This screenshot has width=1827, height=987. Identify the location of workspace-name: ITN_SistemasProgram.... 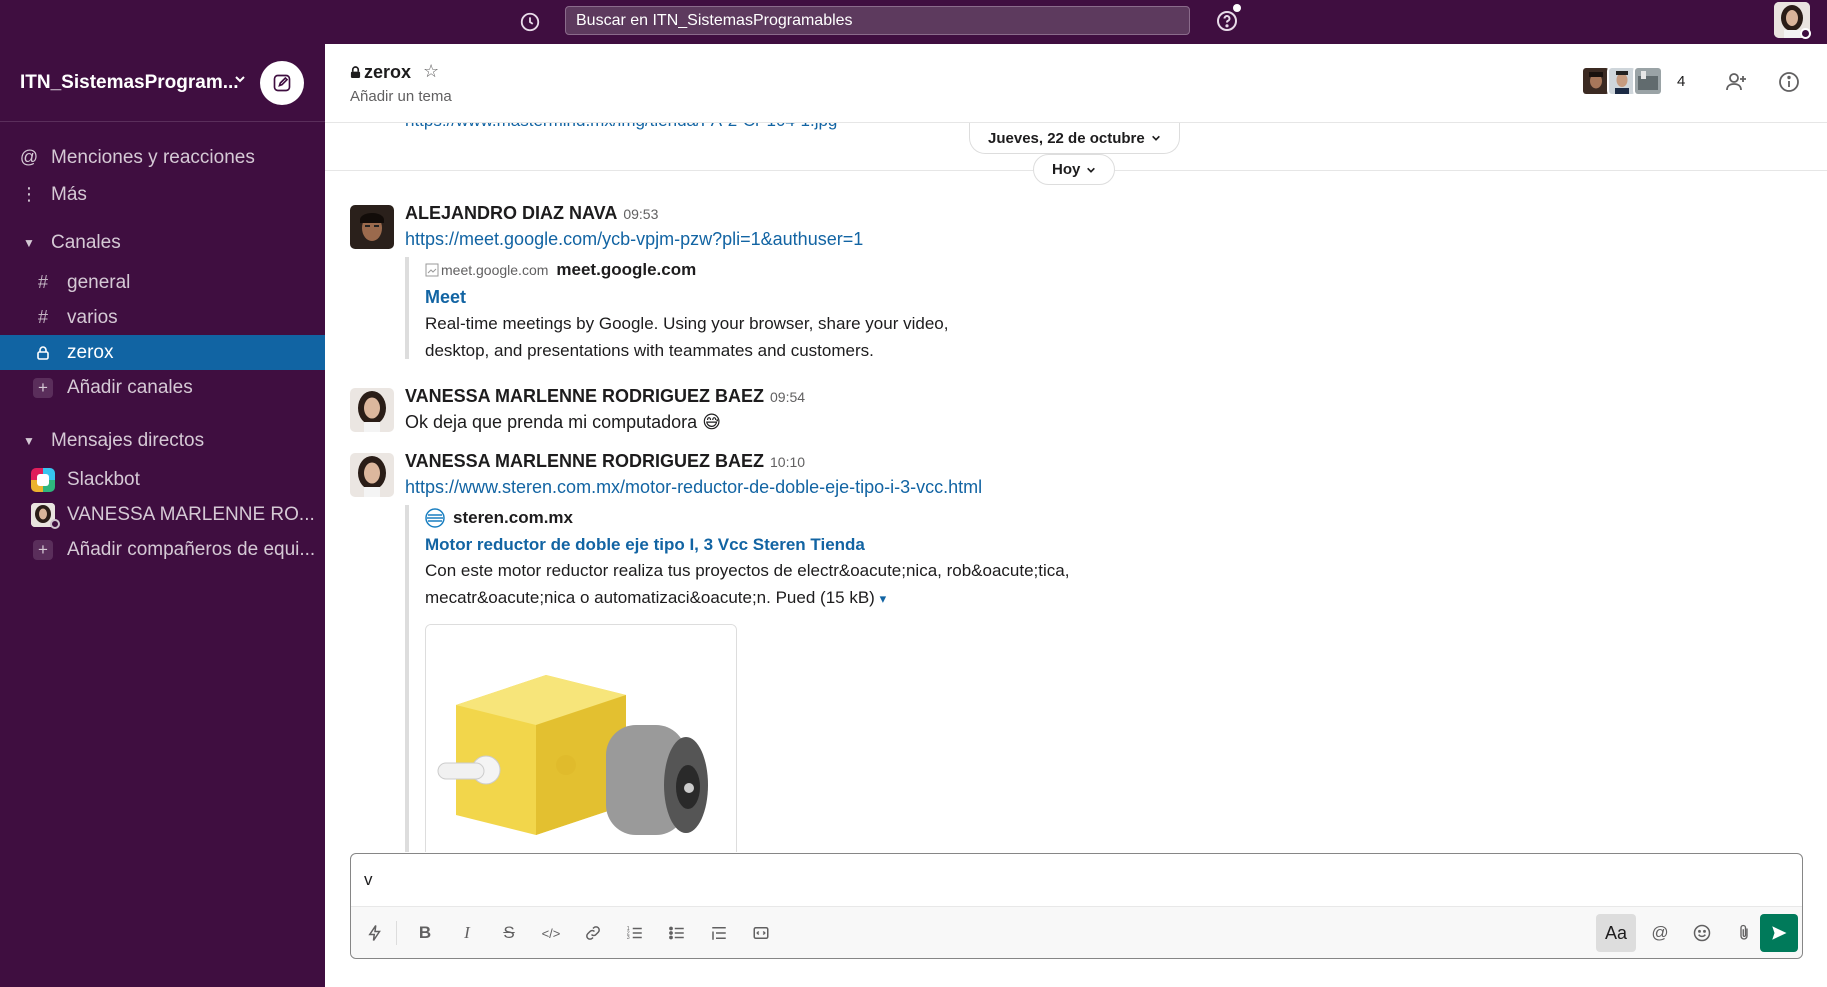
(129, 83).